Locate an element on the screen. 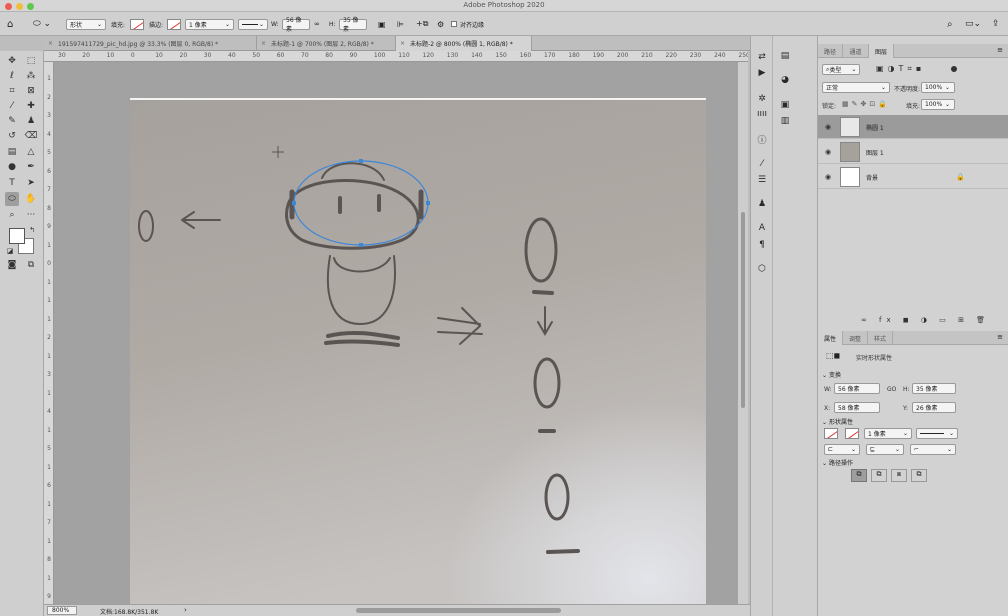 The width and height of the screenshot is (1008, 616). actions-panel-icon: ▶ is located at coordinates (762, 73).